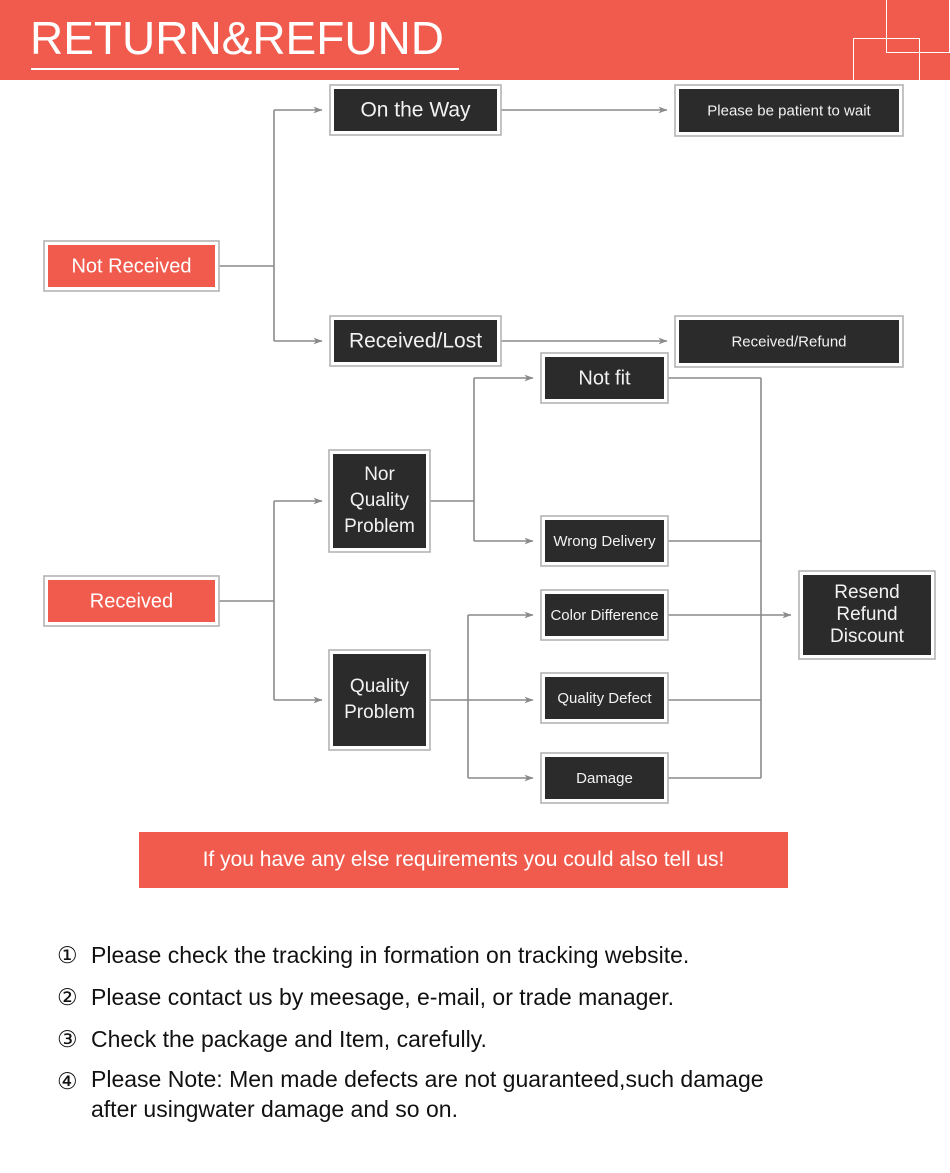 Image resolution: width=950 pixels, height=1173 pixels. What do you see at coordinates (867, 636) in the screenshot?
I see `node-resend-refund-discount-line3: Discount` at bounding box center [867, 636].